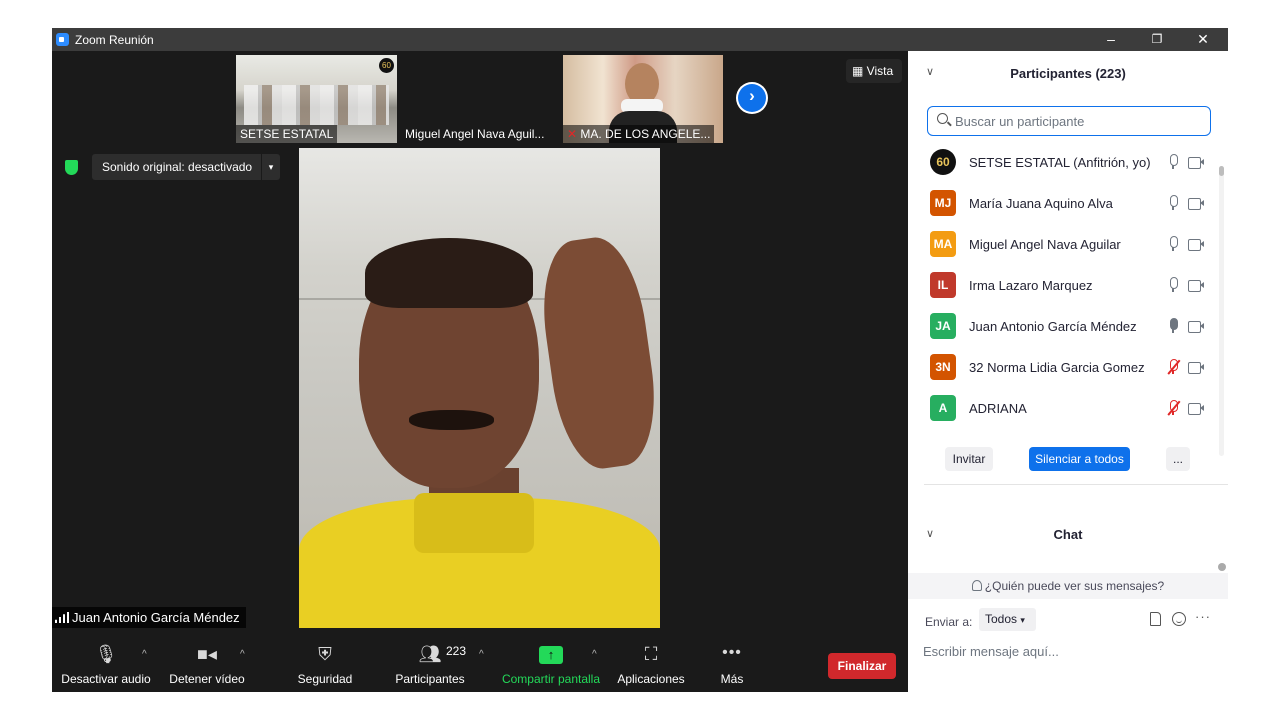 The height and width of the screenshot is (720, 1280). What do you see at coordinates (574, 134) in the screenshot?
I see `muted-mic-icon: ✕` at bounding box center [574, 134].